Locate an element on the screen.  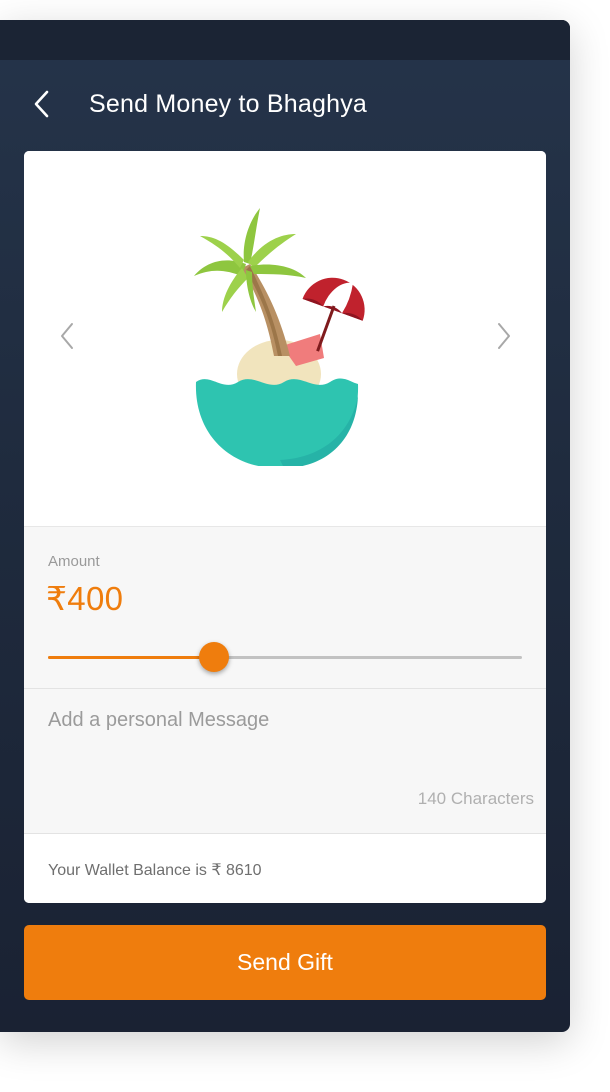
status-bar is located at coordinates (285, 40).